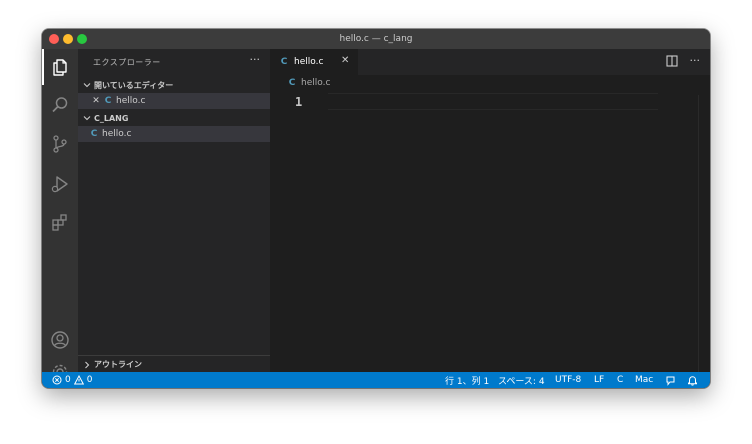 The height and width of the screenshot is (444, 752). Describe the element at coordinates (82, 39) in the screenshot. I see `maximize-window-button` at that location.